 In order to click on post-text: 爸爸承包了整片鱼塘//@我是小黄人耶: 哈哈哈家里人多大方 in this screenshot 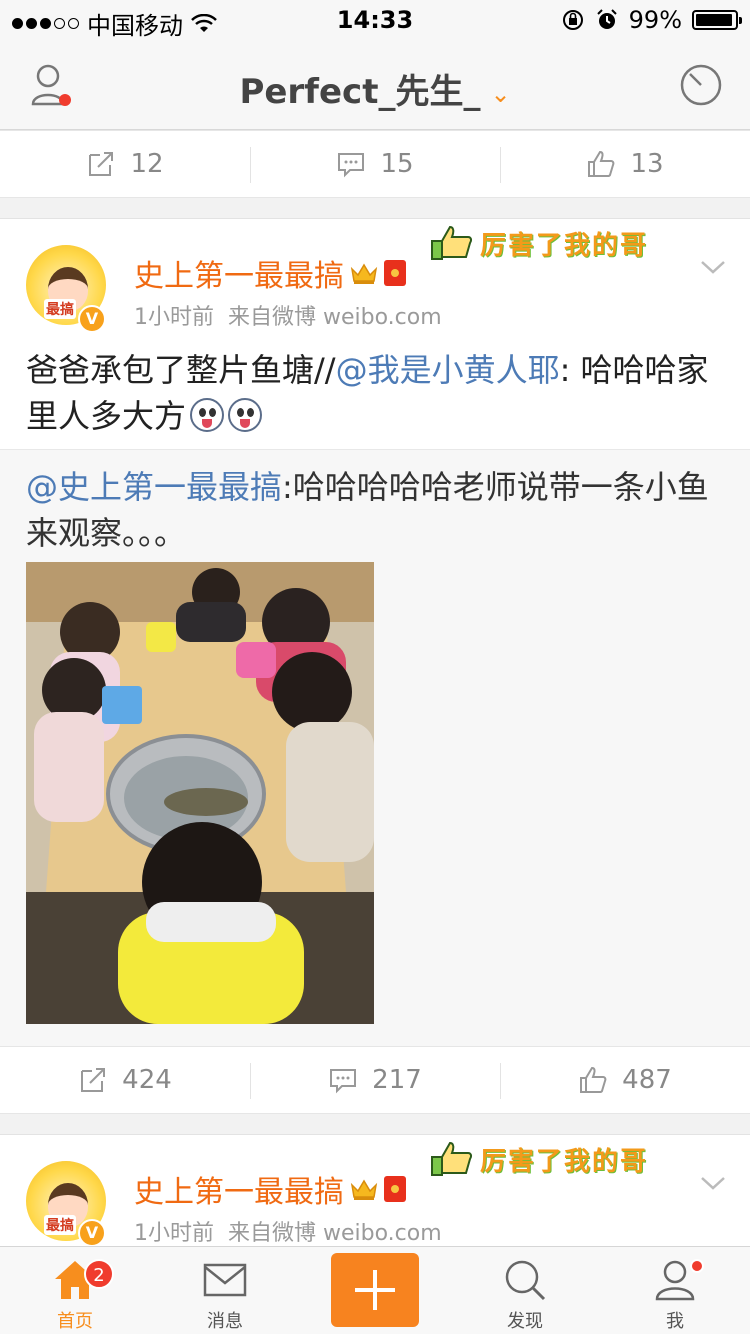, I will do `click(376, 393)`.